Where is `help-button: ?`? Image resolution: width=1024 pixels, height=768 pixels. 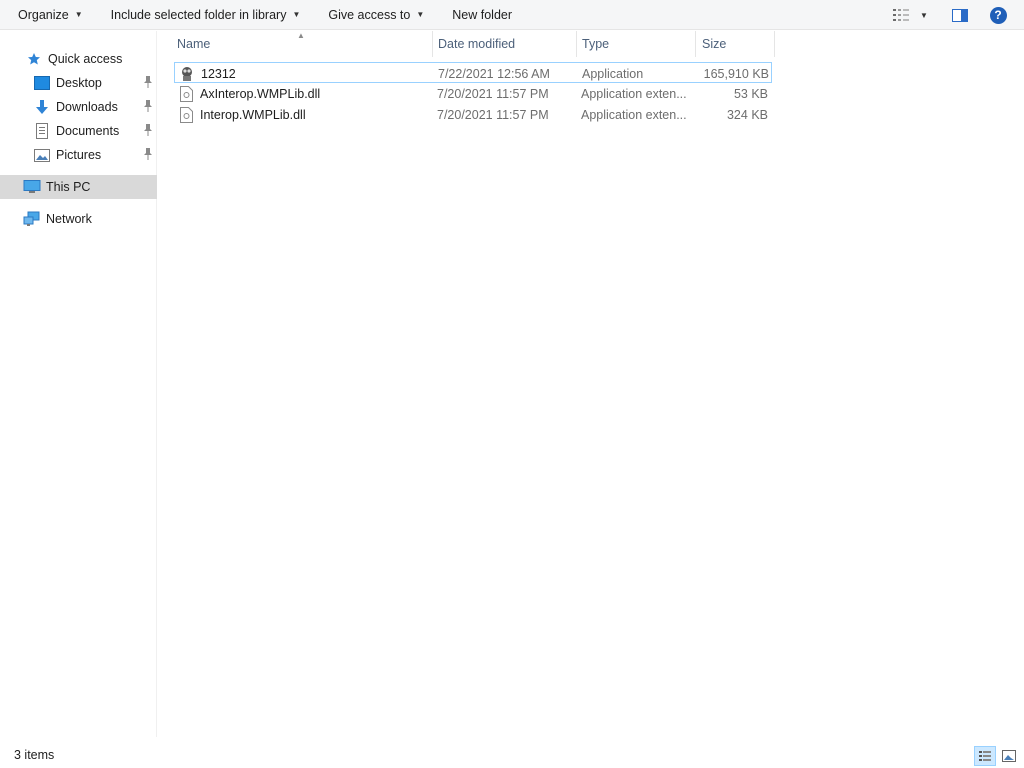 help-button: ? is located at coordinates (998, 15).